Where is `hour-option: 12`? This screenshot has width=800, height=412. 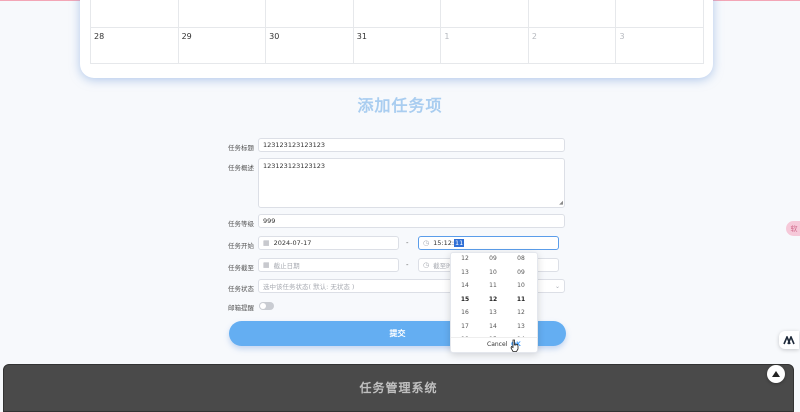 hour-option: 12 is located at coordinates (465, 259).